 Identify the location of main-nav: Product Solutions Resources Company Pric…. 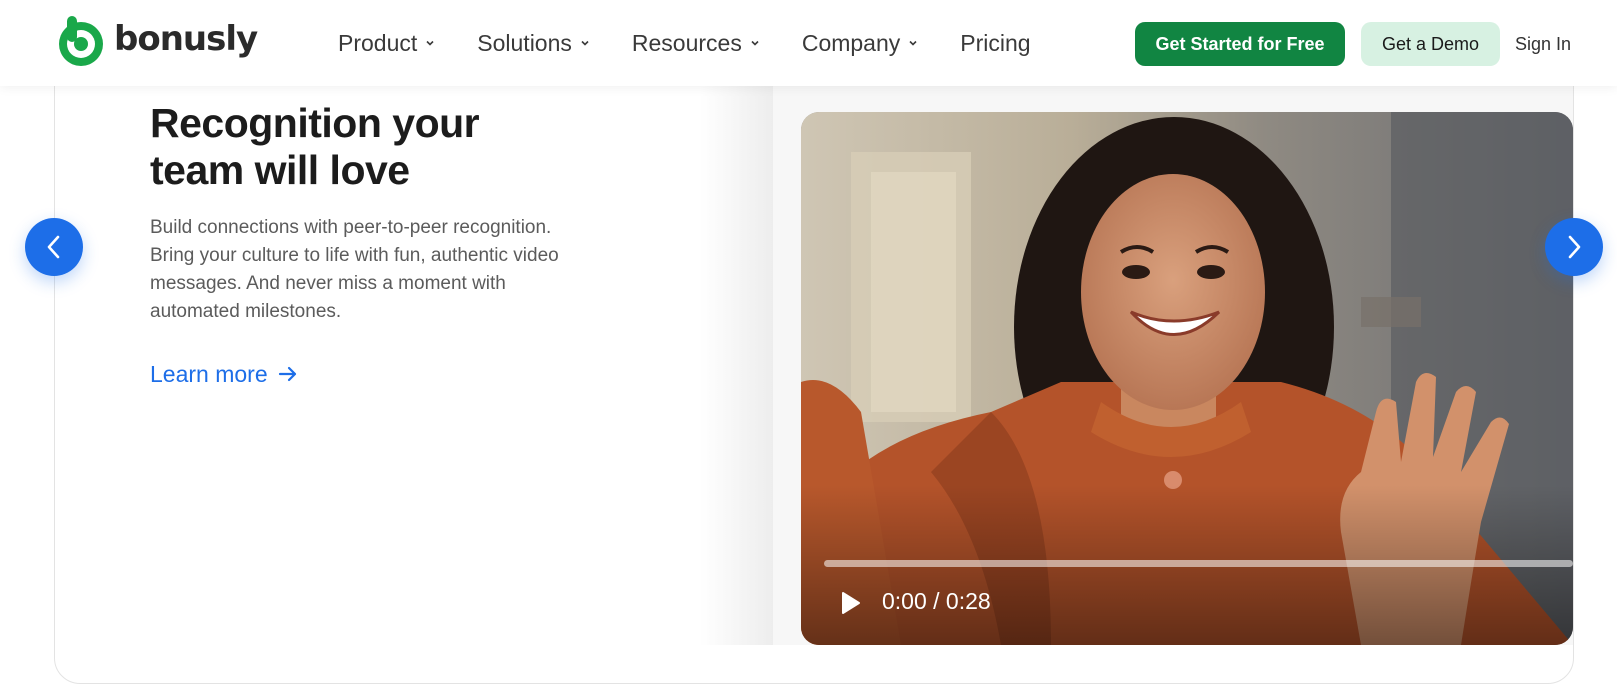
(705, 43).